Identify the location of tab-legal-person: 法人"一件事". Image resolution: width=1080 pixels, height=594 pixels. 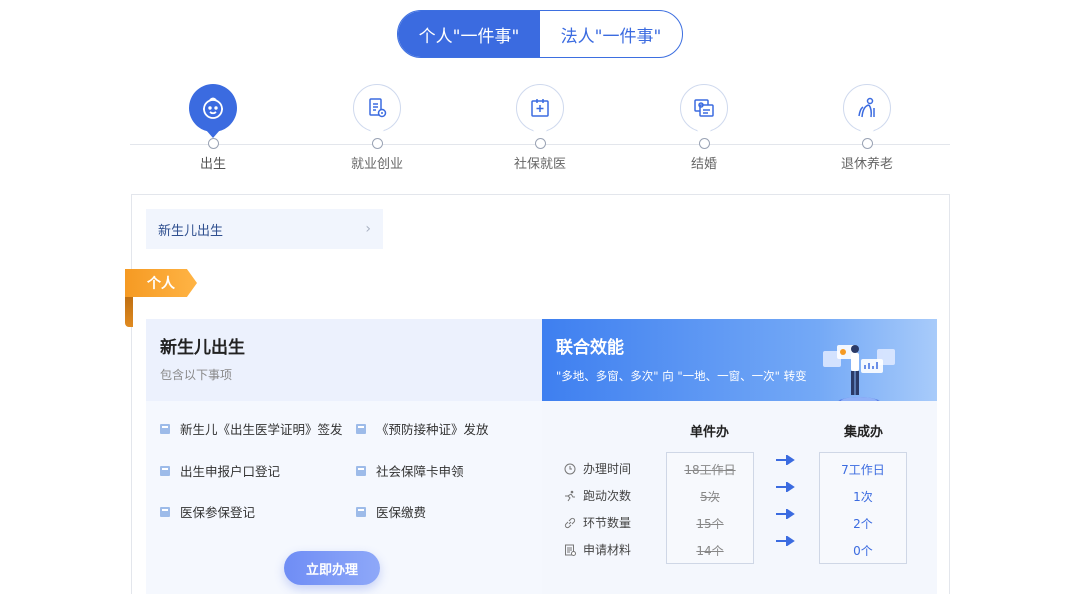
(611, 34).